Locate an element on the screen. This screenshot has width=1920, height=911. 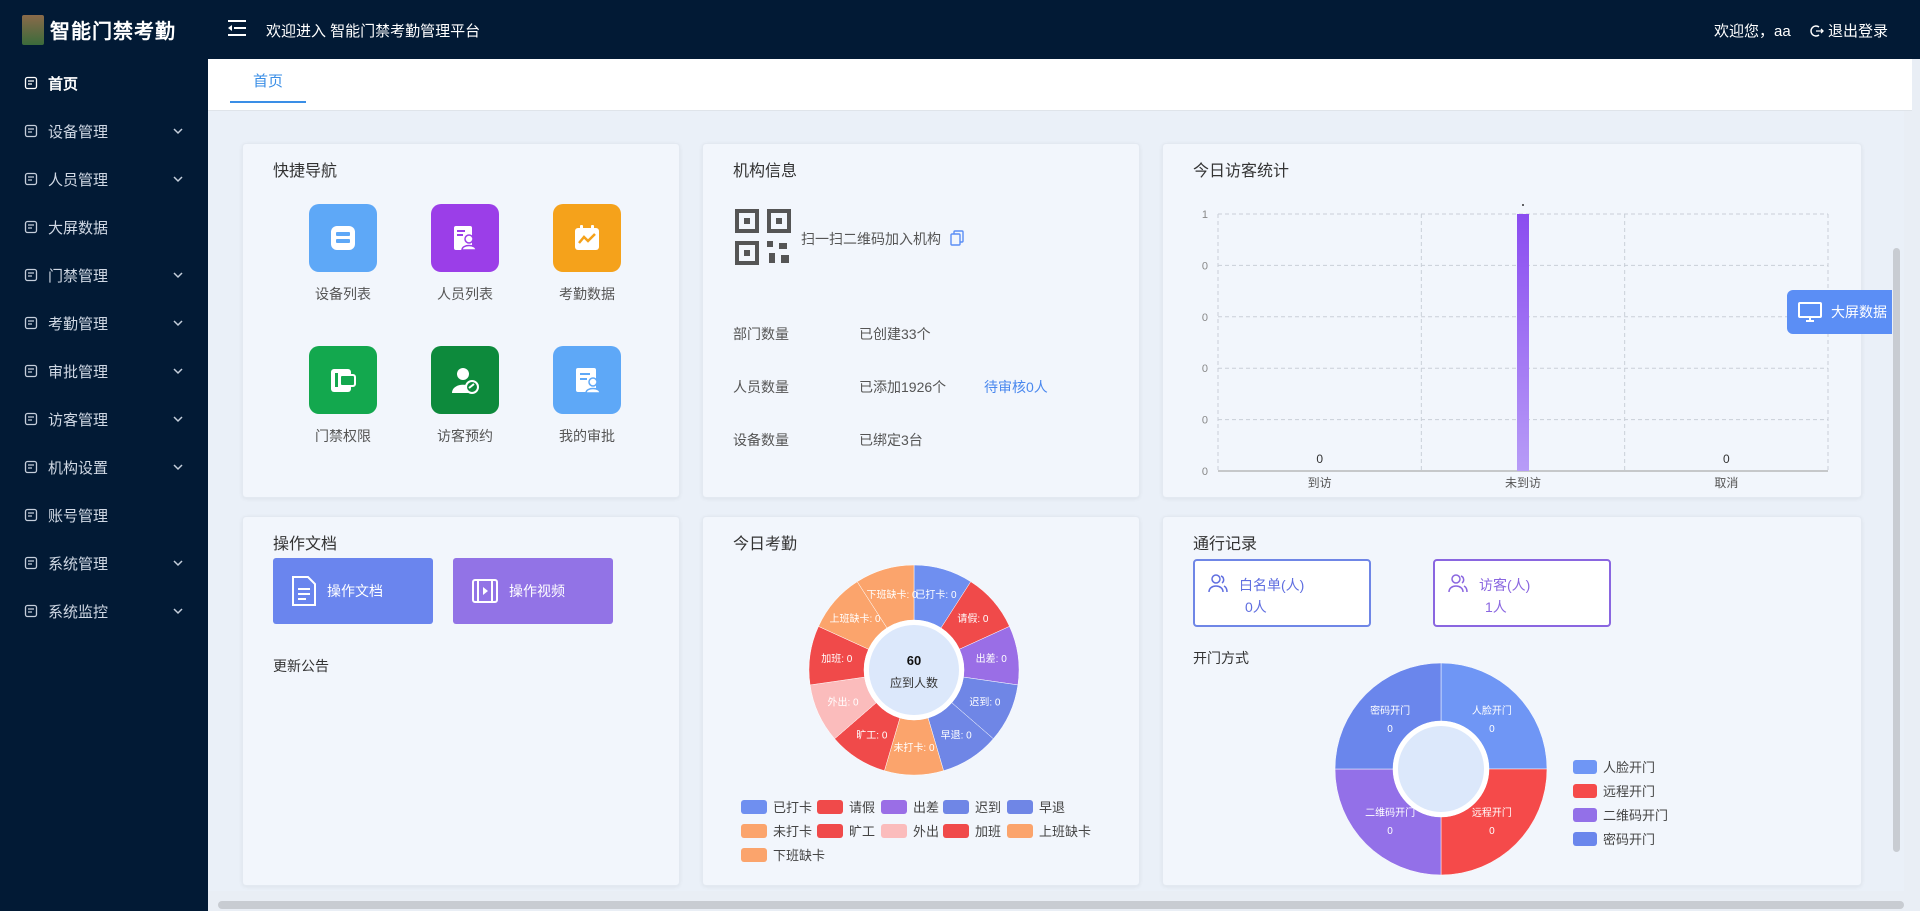
quick-nav-door-permission: 门禁权限 is located at coordinates (343, 396).